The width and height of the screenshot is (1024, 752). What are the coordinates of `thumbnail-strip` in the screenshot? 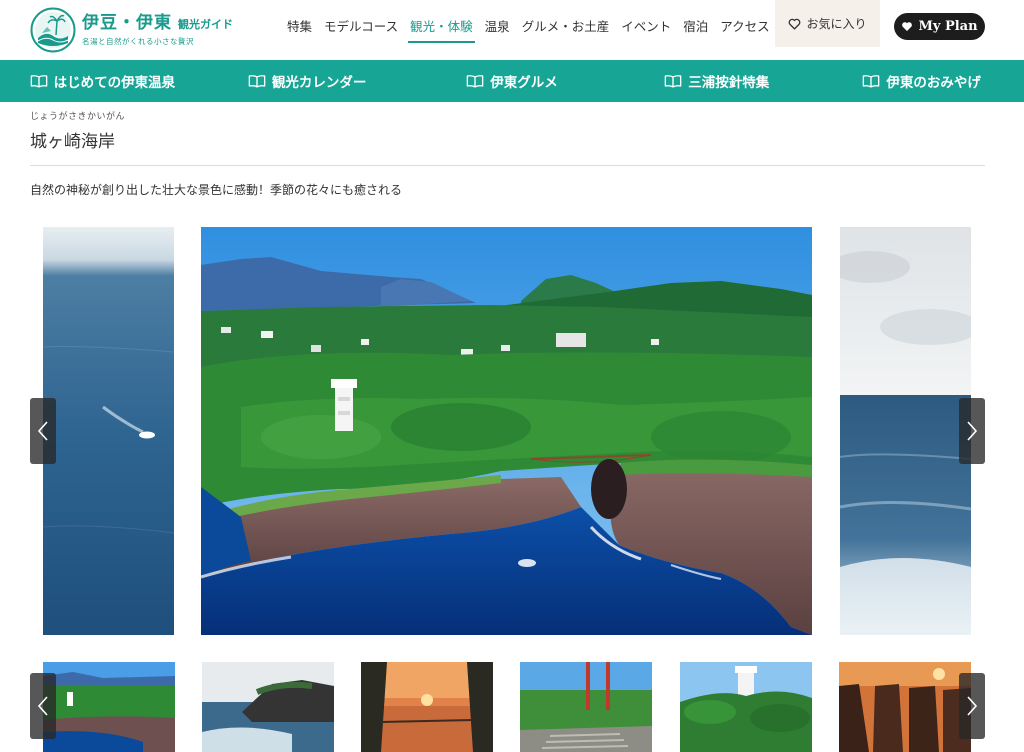 It's located at (512, 707).